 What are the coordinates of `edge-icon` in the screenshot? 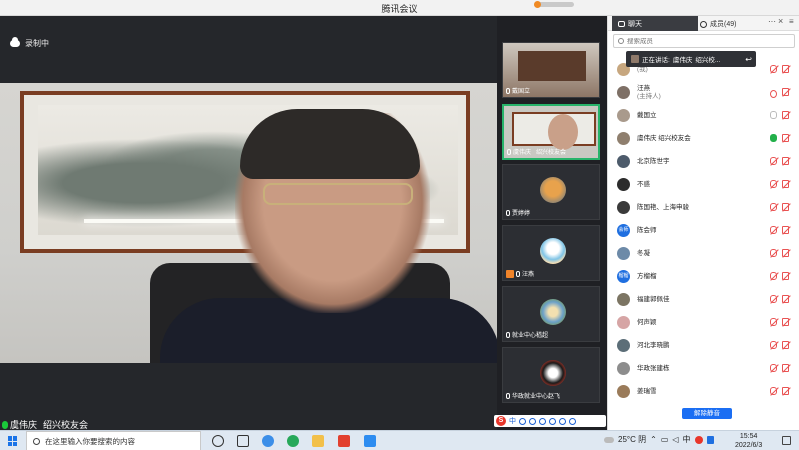 It's located at (293, 441).